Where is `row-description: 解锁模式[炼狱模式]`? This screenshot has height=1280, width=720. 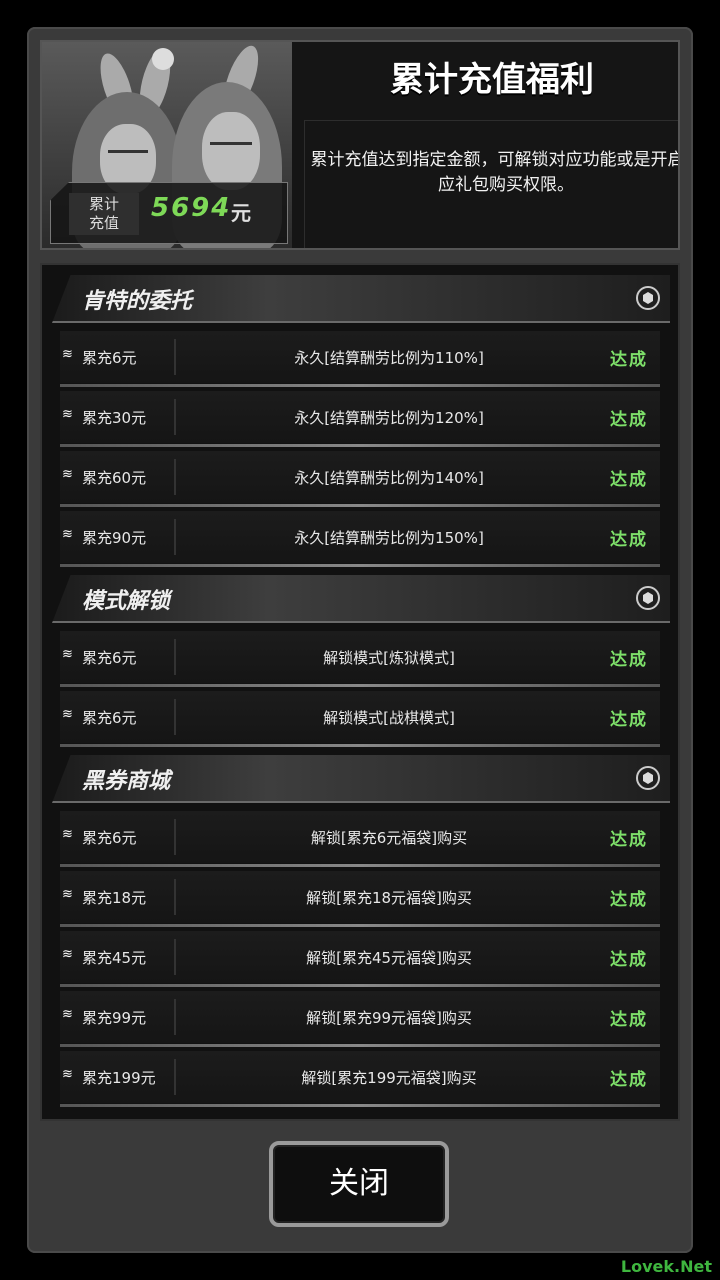
row-description: 解锁模式[炼狱模式] is located at coordinates (389, 658).